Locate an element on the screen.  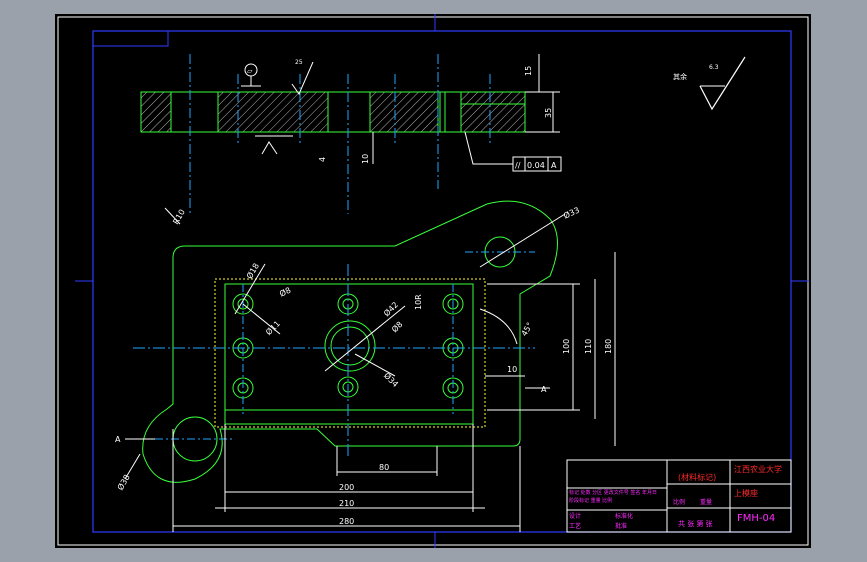
leader-phi33 is located at coordinates (522, 240).